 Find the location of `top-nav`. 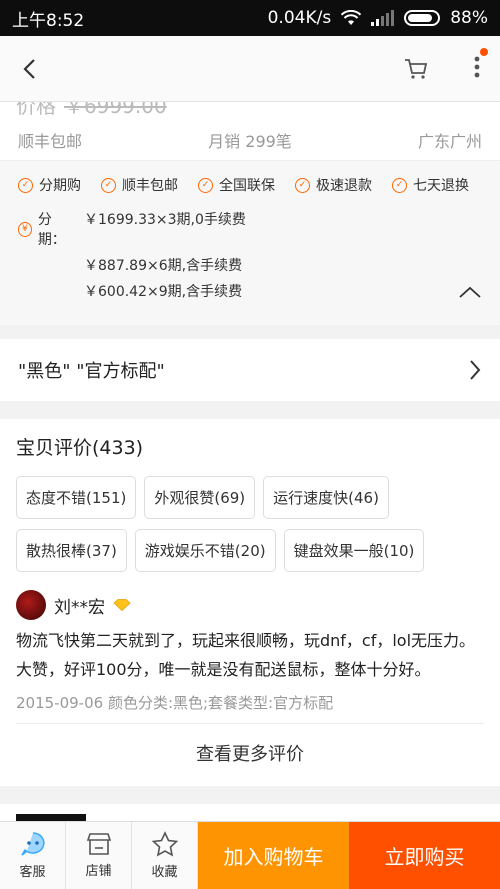

top-nav is located at coordinates (250, 69).